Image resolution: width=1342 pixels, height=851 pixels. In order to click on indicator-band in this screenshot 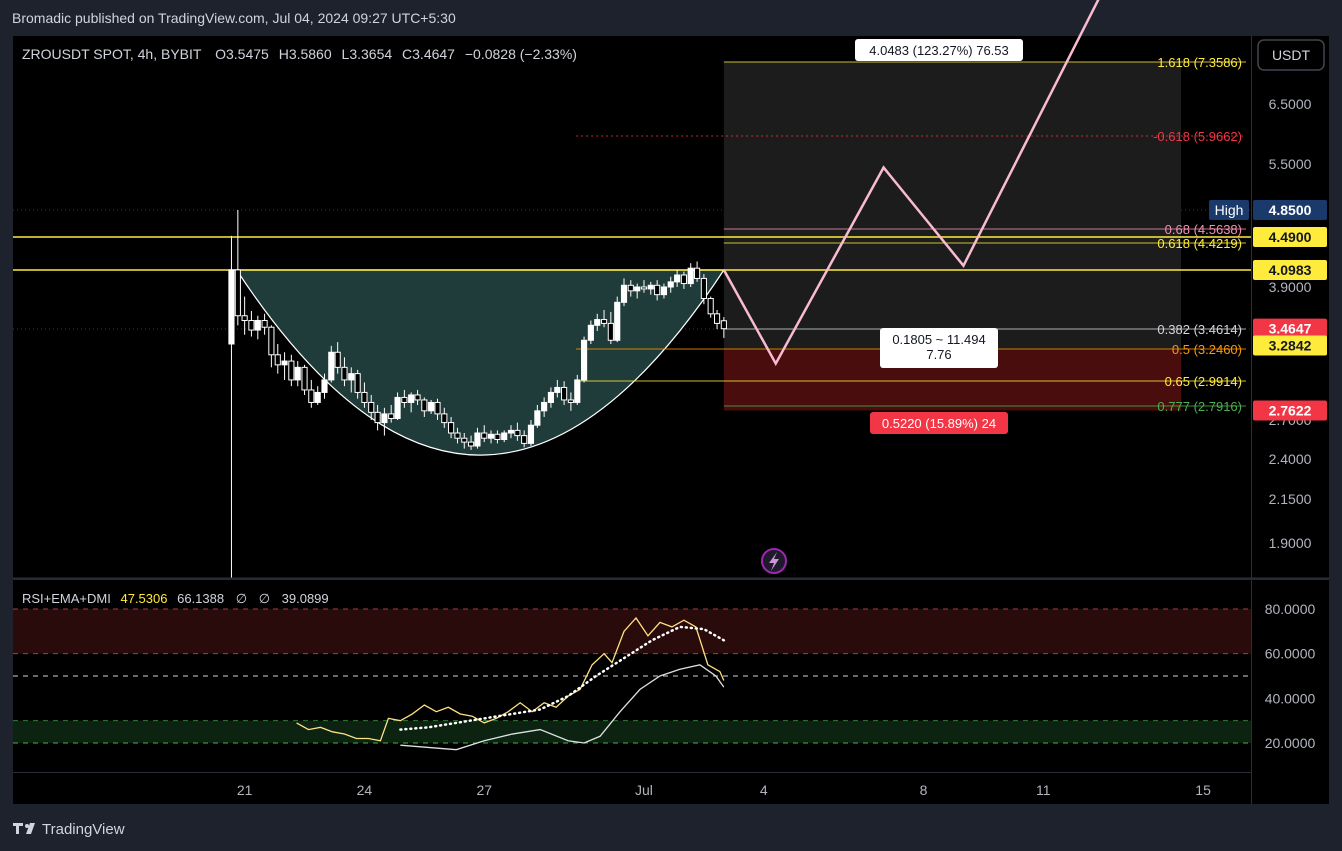, I will do `click(632, 731)`.